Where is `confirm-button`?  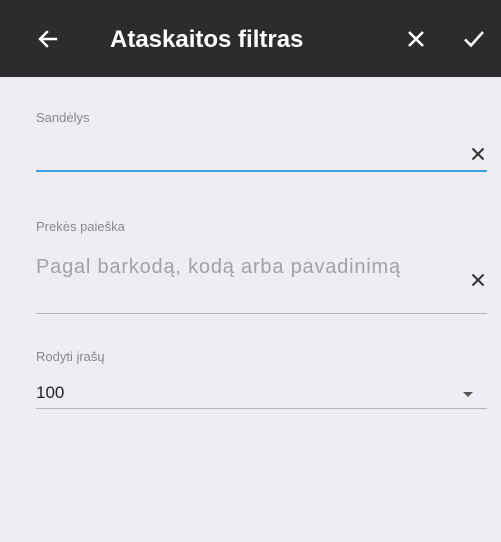 confirm-button is located at coordinates (474, 38).